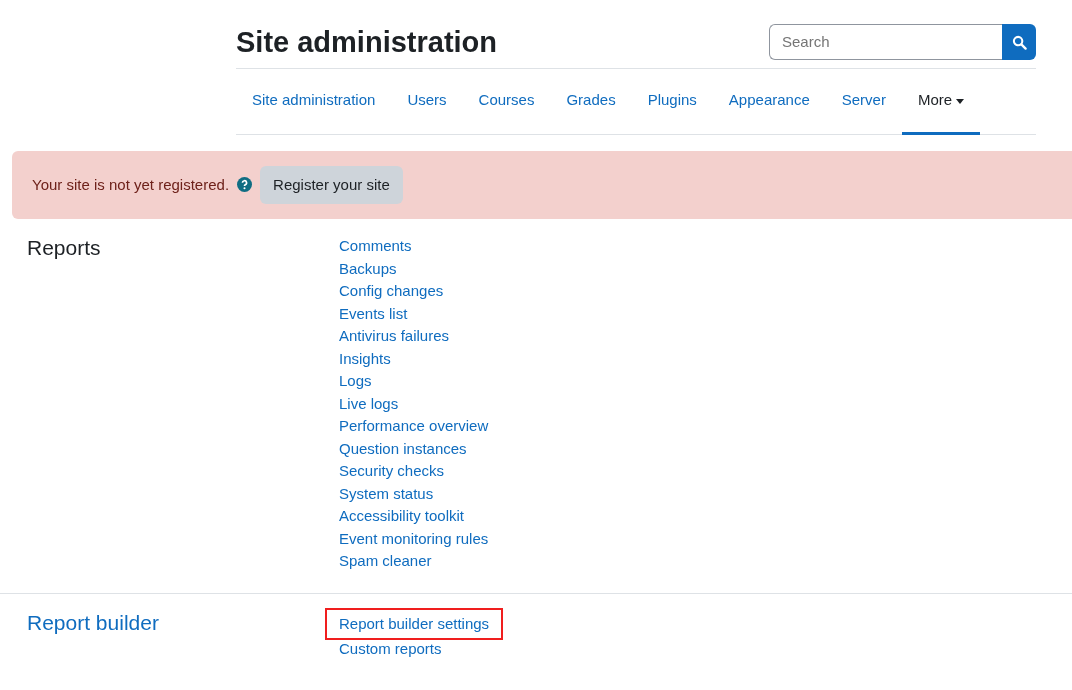  I want to click on report-link: Security checks, so click(392, 471).